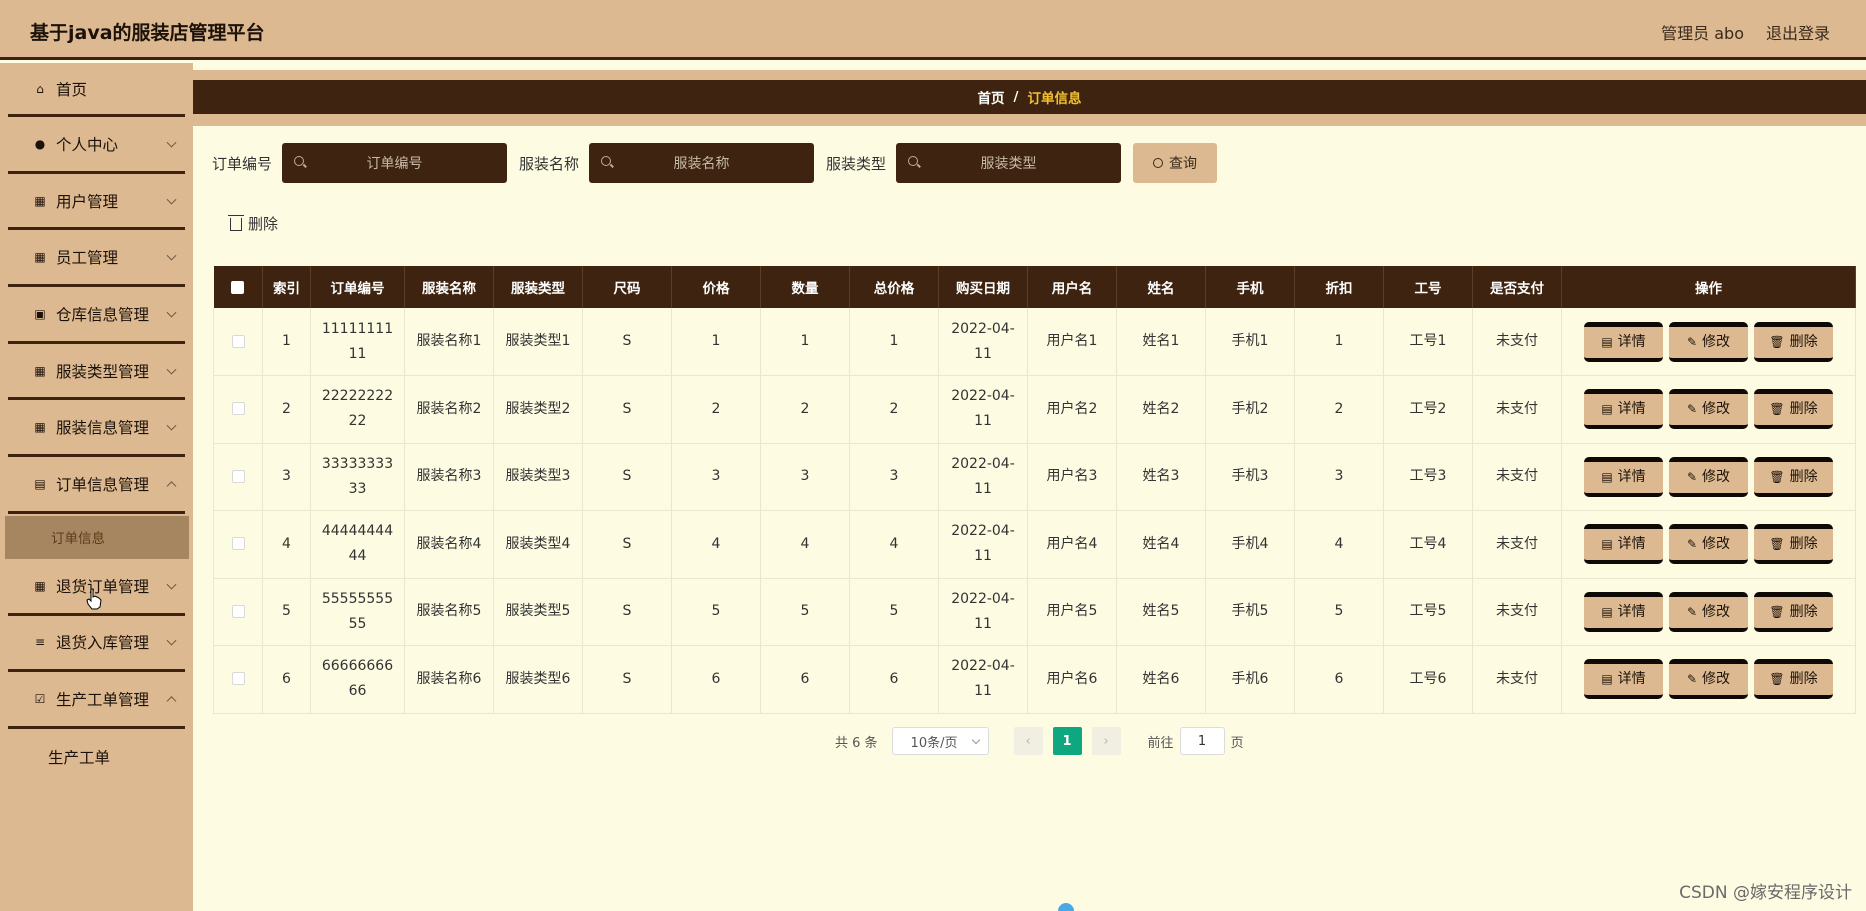 Image resolution: width=1866 pixels, height=911 pixels. I want to click on page-number-button: 1, so click(1067, 741).